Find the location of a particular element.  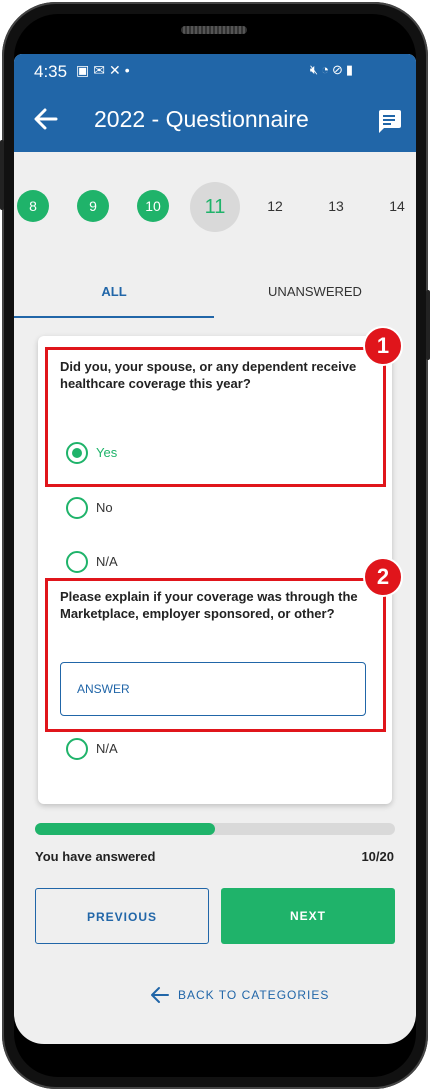

mail-icon: ✉ is located at coordinates (101, 70).